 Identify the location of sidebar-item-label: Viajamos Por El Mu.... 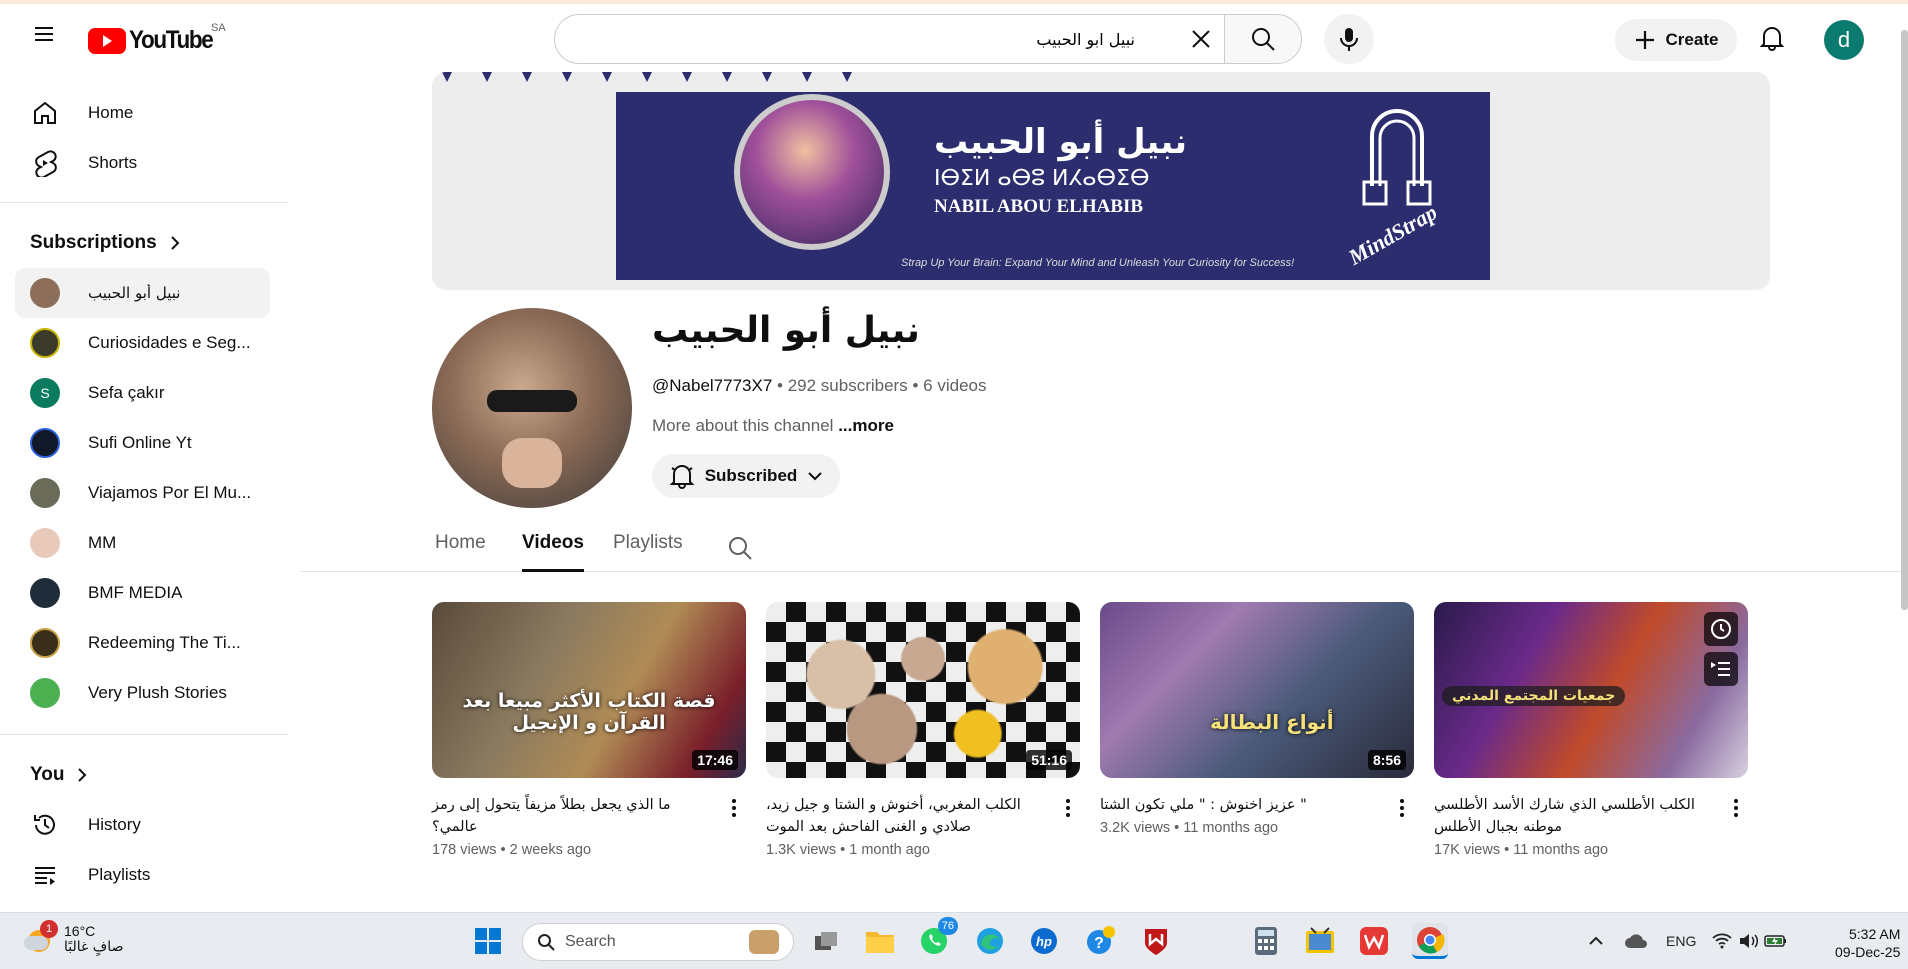
(170, 492).